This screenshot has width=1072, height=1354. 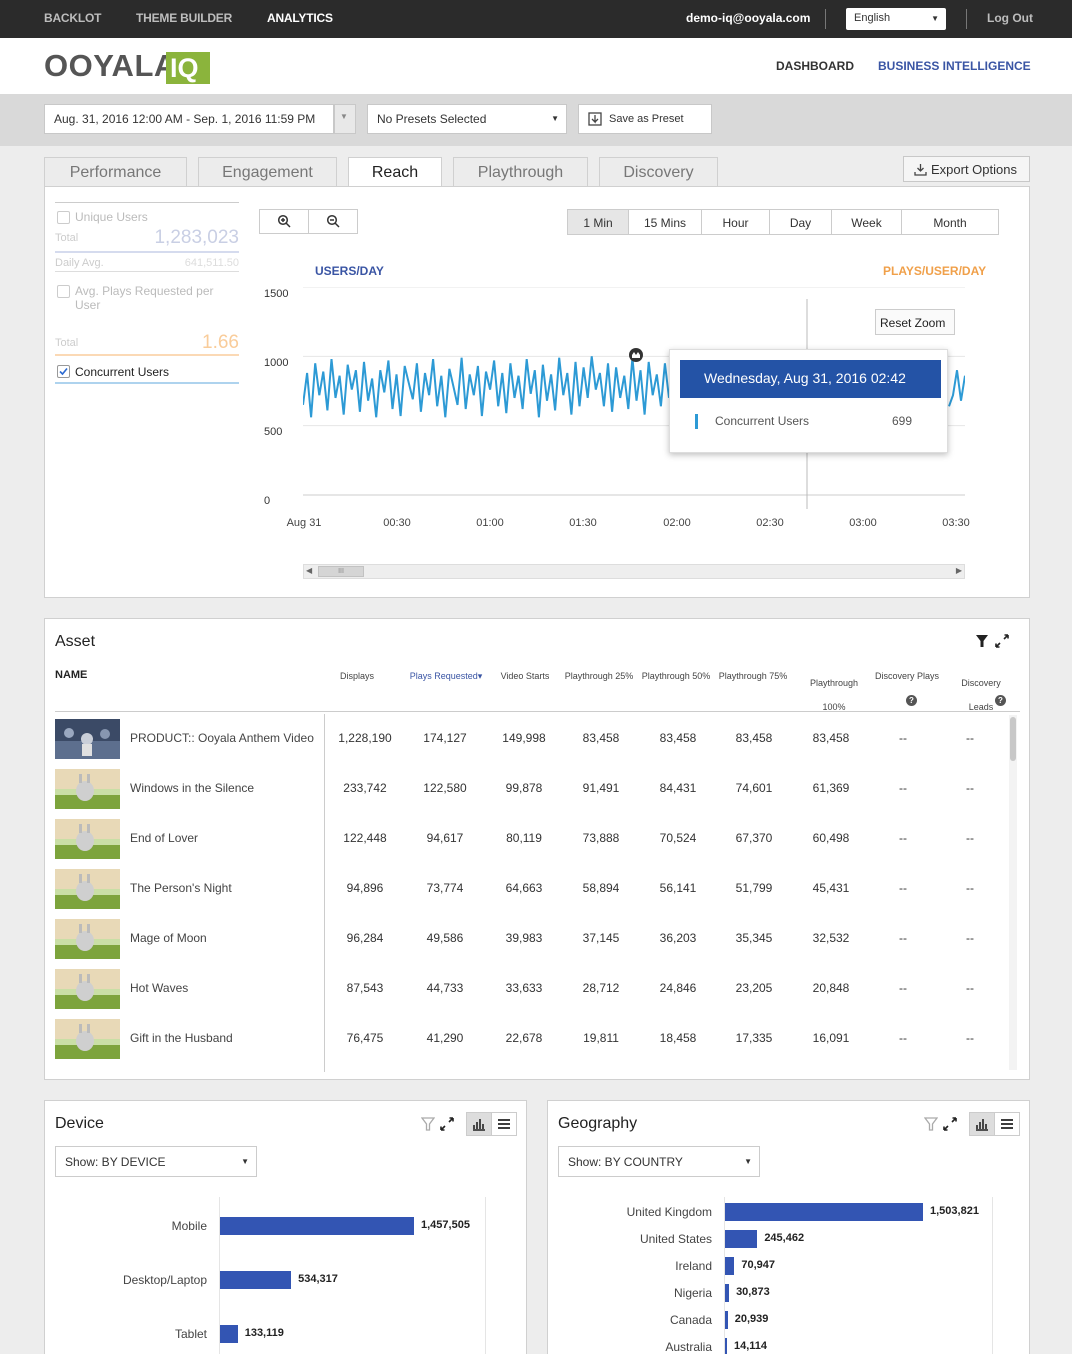 I want to click on col-header-video-starts: Video Starts, so click(x=525, y=676).